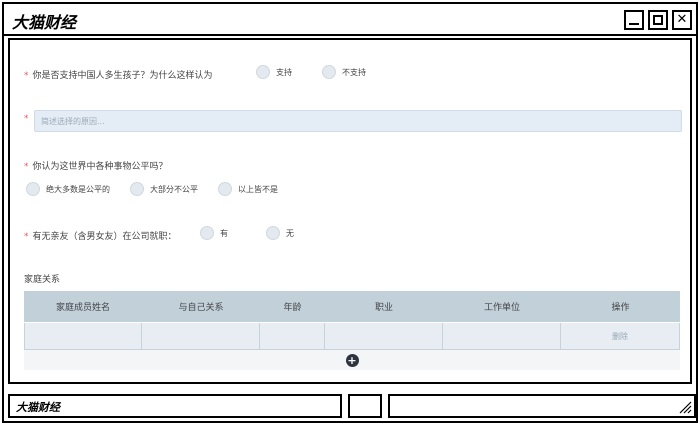 The height and width of the screenshot is (425, 700). What do you see at coordinates (274, 72) in the screenshot?
I see `option-support: 支持` at bounding box center [274, 72].